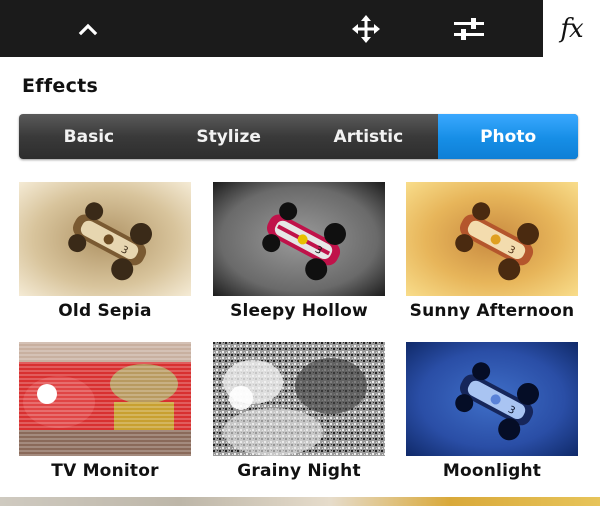 This screenshot has height=506, width=600. What do you see at coordinates (105, 471) in the screenshot?
I see `effect-label: TV Monitor` at bounding box center [105, 471].